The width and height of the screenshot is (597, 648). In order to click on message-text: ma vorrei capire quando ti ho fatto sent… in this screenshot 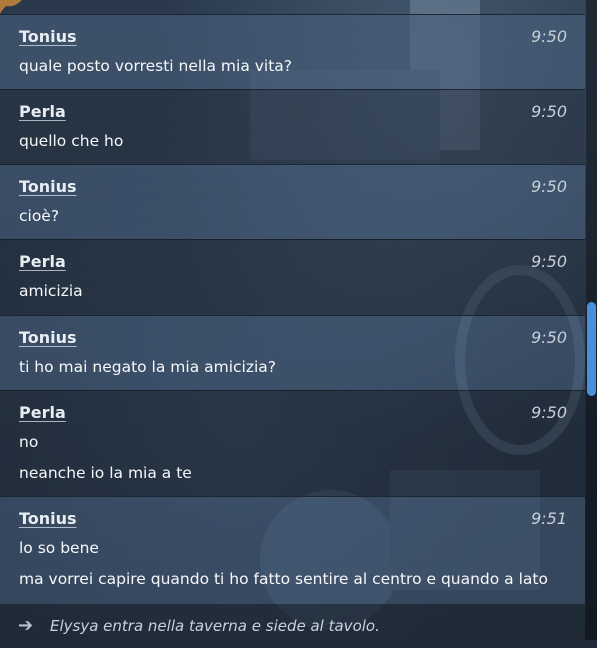, I will do `click(283, 579)`.